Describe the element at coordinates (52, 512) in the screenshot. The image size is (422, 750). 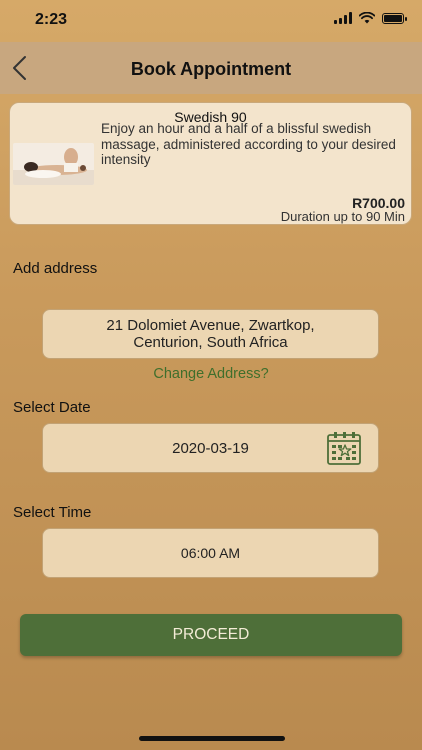
I see `time-label: Select Time` at that location.